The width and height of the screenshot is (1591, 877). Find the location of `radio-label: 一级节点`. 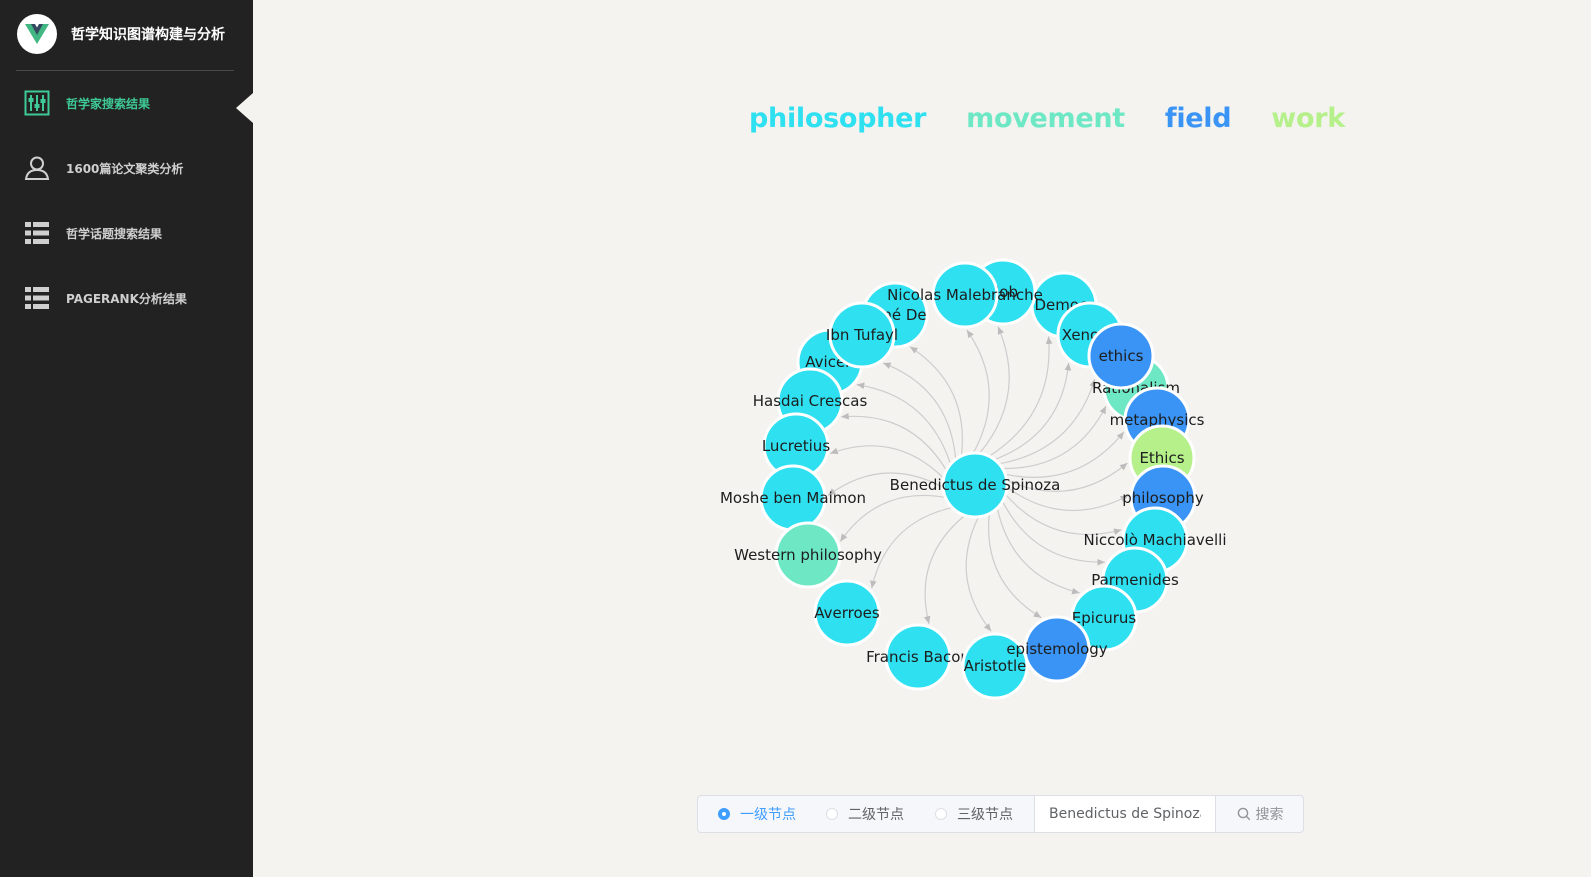

radio-label: 一级节点 is located at coordinates (768, 815).